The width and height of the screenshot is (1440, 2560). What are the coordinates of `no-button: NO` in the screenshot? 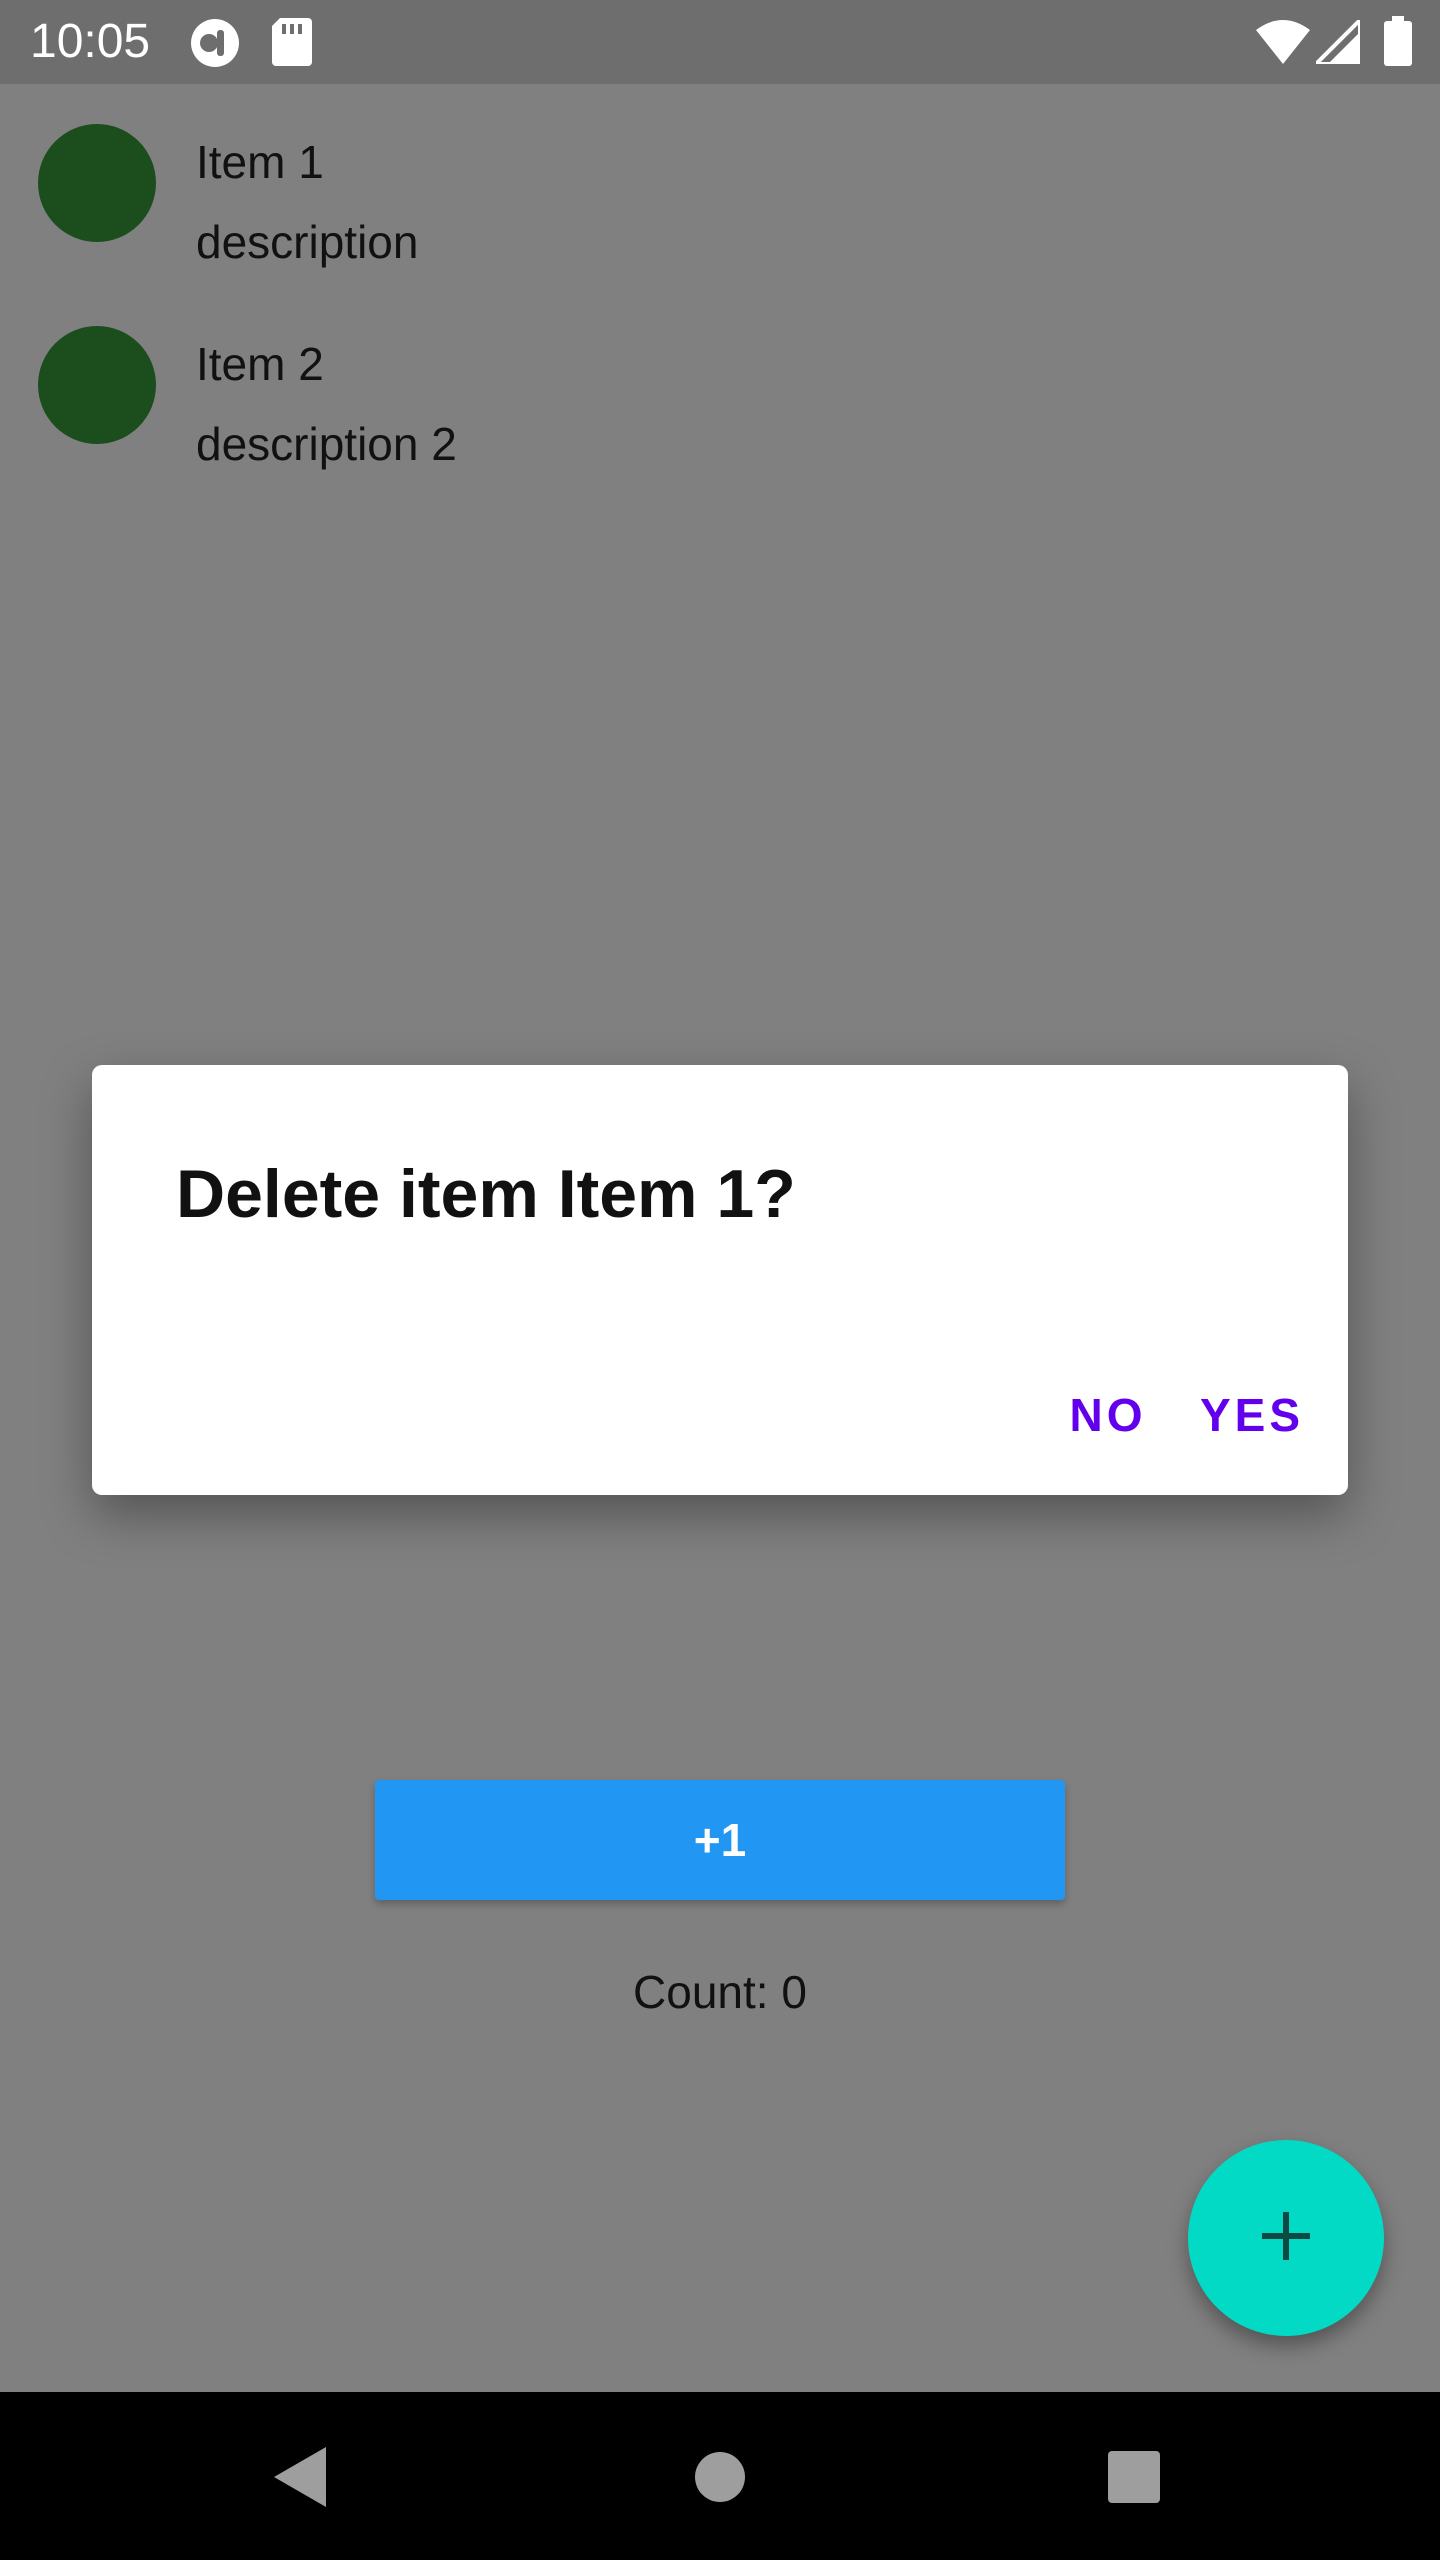 It's located at (1108, 1415).